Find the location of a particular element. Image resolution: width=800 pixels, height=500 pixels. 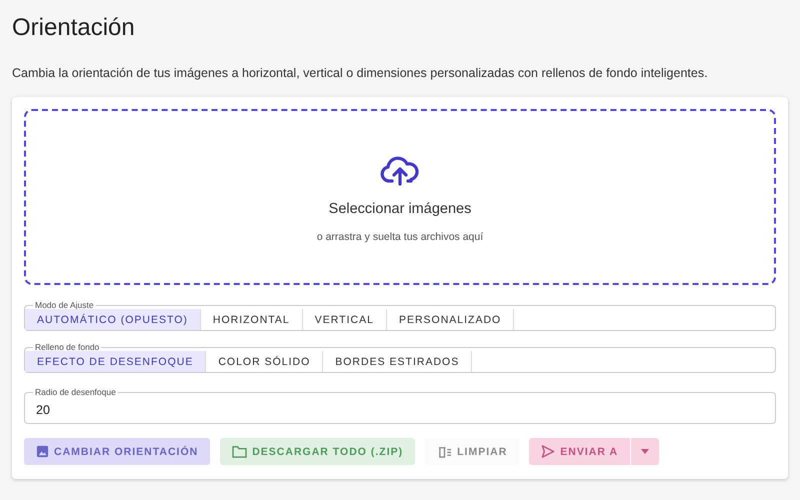

group-label: Modo de Ajuste is located at coordinates (64, 305).